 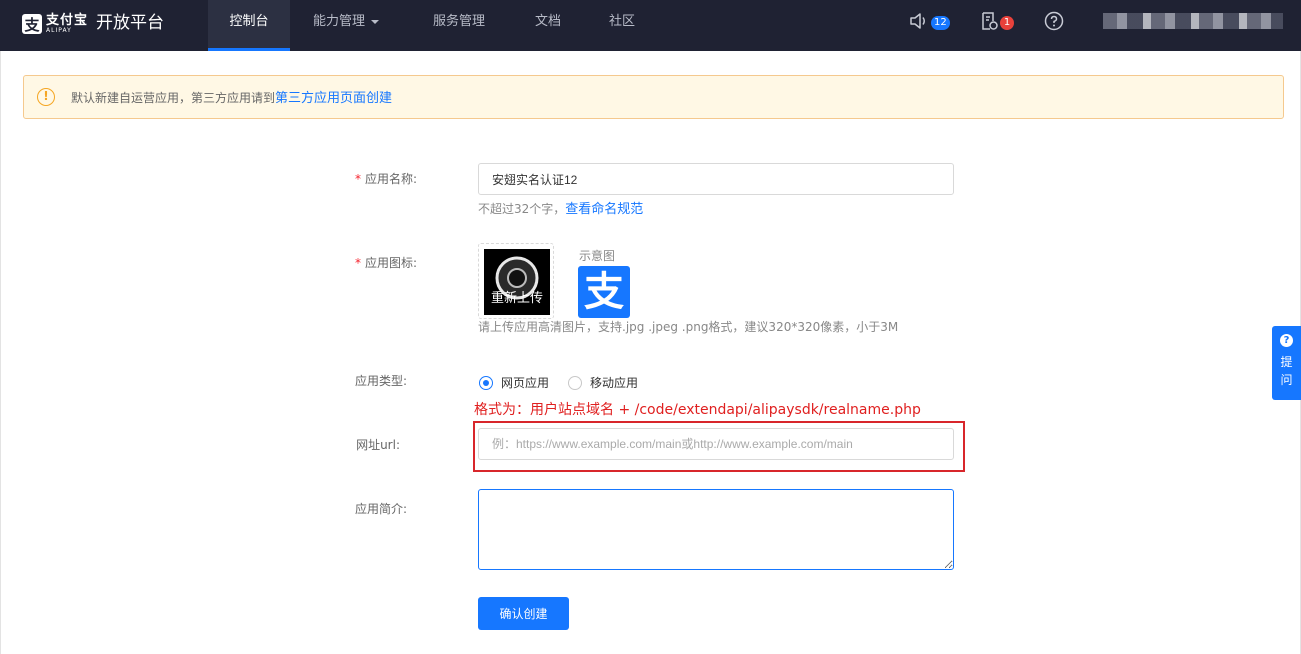 What do you see at coordinates (653, 97) in the screenshot?
I see `info-alert-banner: ! 默认新建自运营应用，第三方应用请到第三方应用页面创建` at bounding box center [653, 97].